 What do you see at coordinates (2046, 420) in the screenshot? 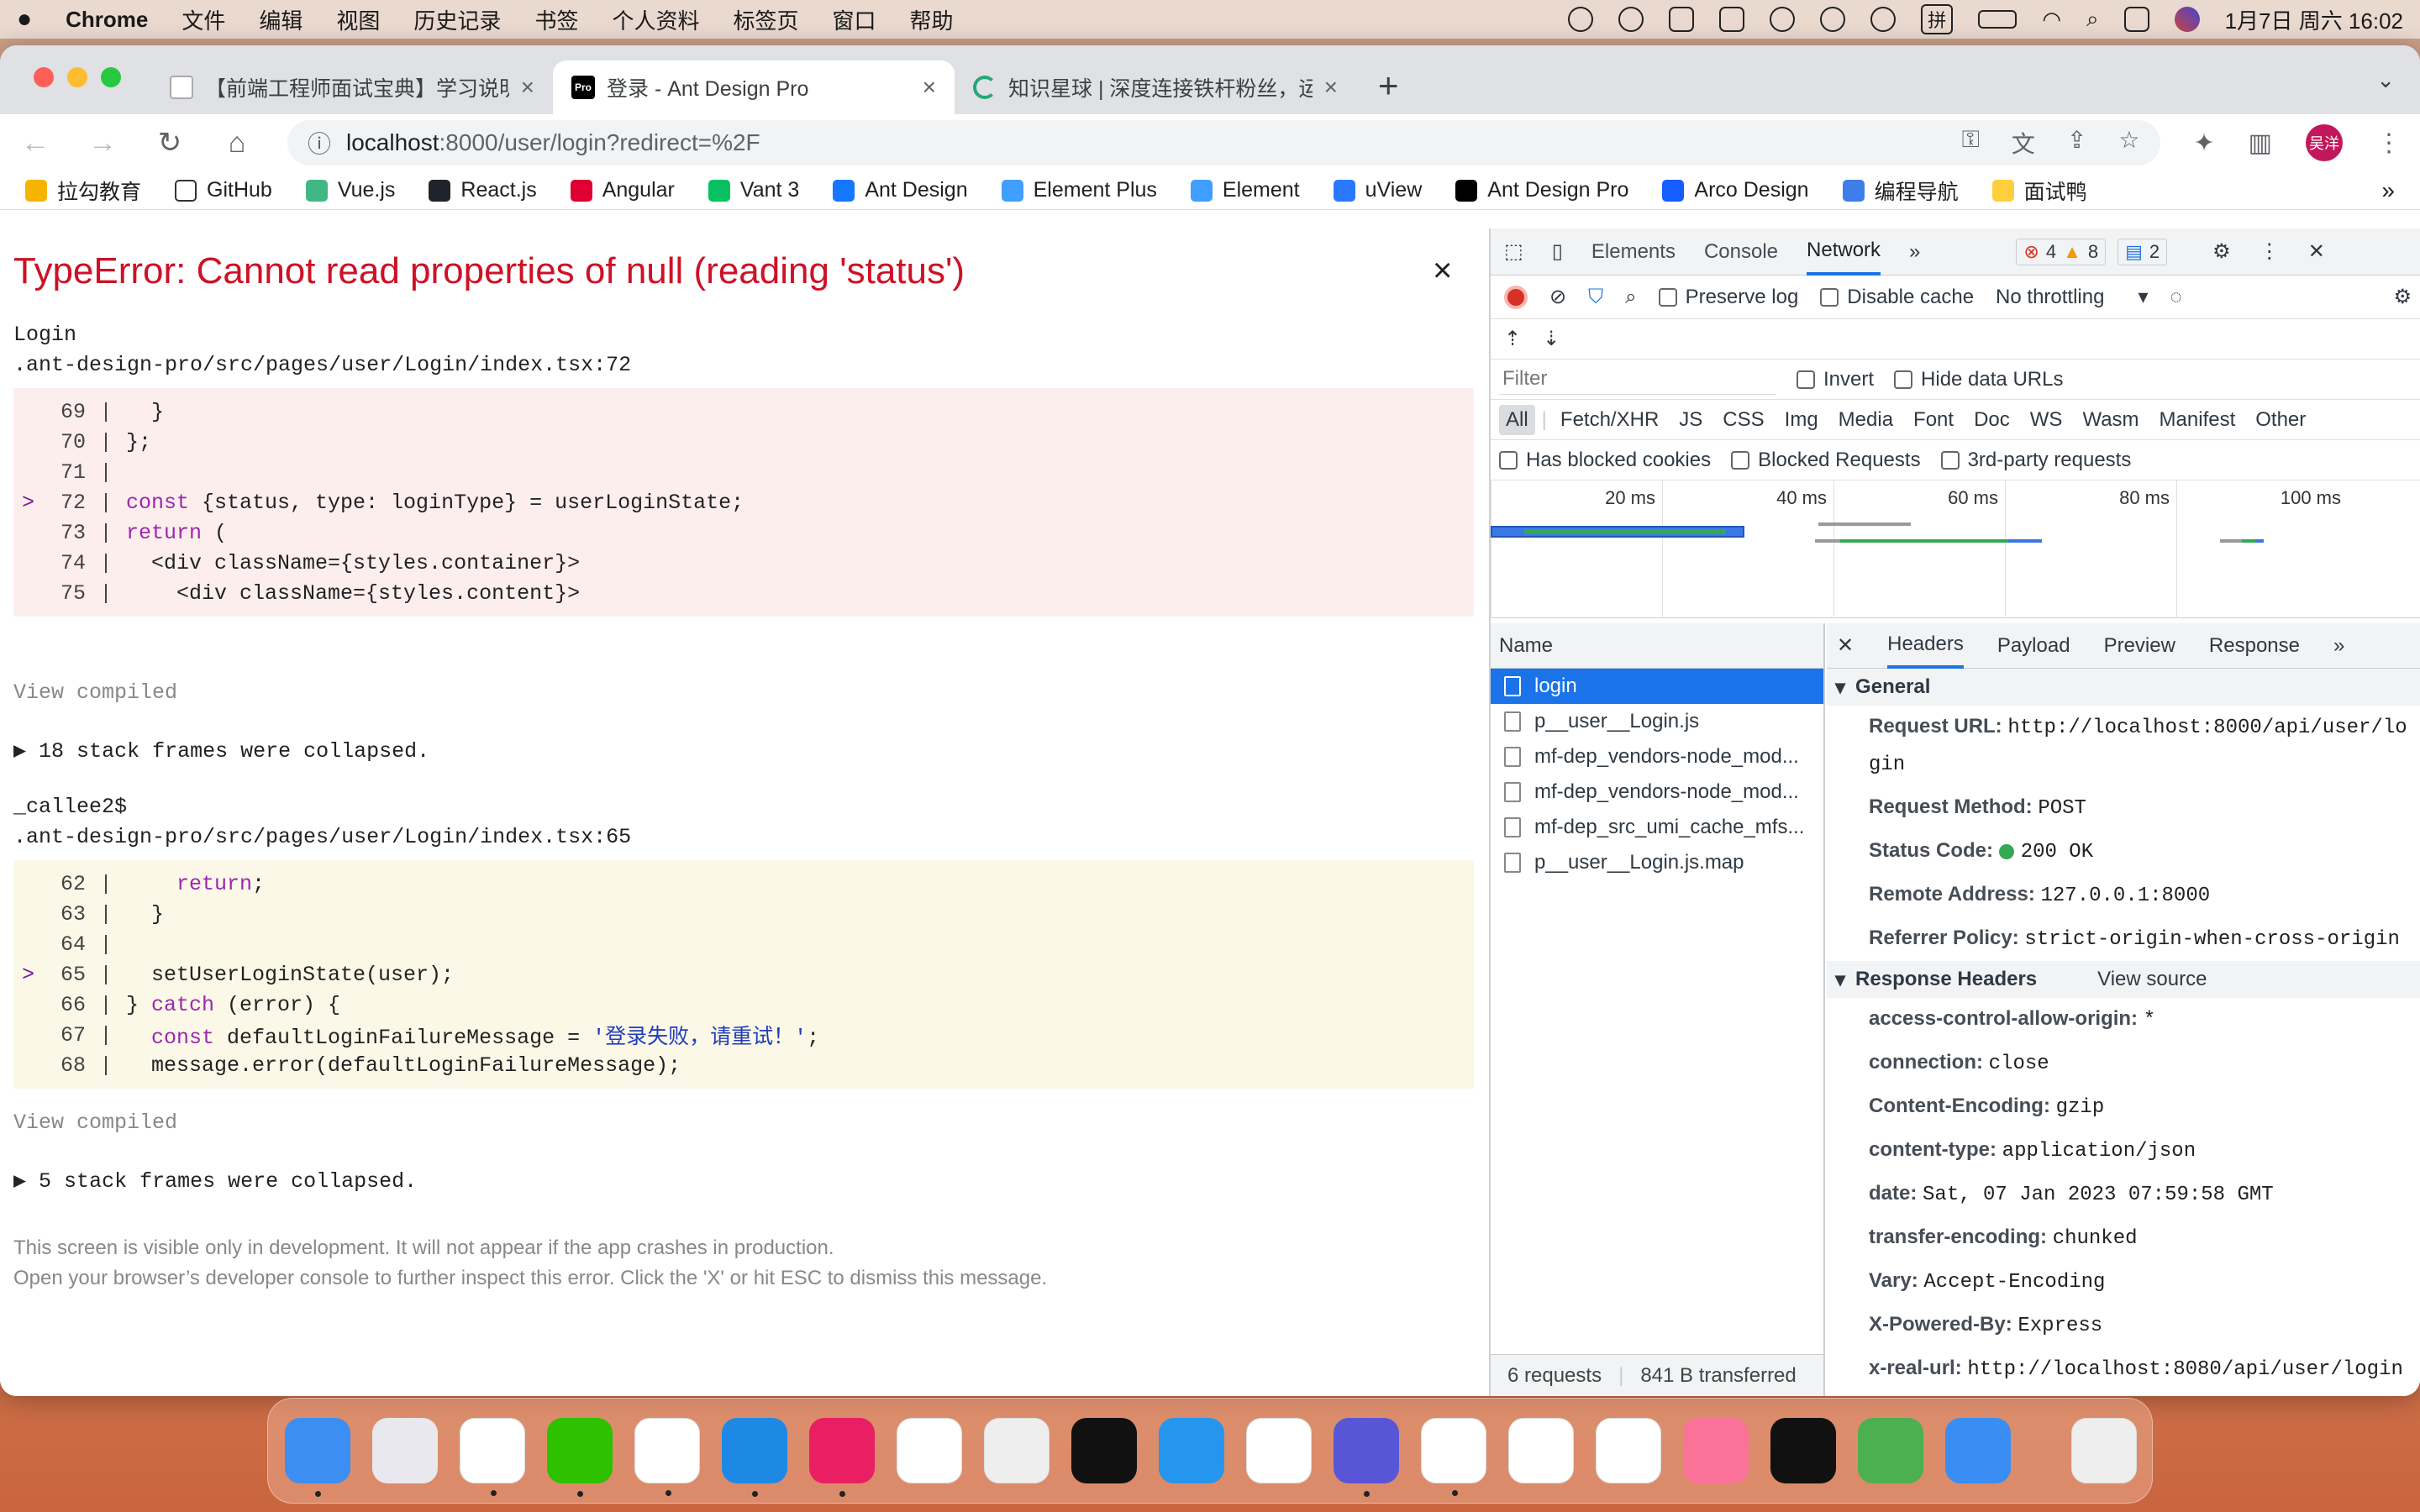
I see `resource-type-ws: WS` at bounding box center [2046, 420].